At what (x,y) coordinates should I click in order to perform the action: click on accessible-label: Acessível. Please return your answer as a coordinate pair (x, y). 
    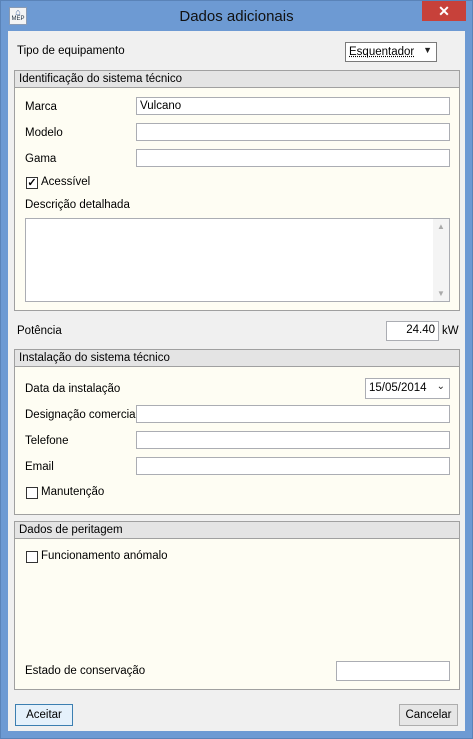
    Looking at the image, I should click on (66, 182).